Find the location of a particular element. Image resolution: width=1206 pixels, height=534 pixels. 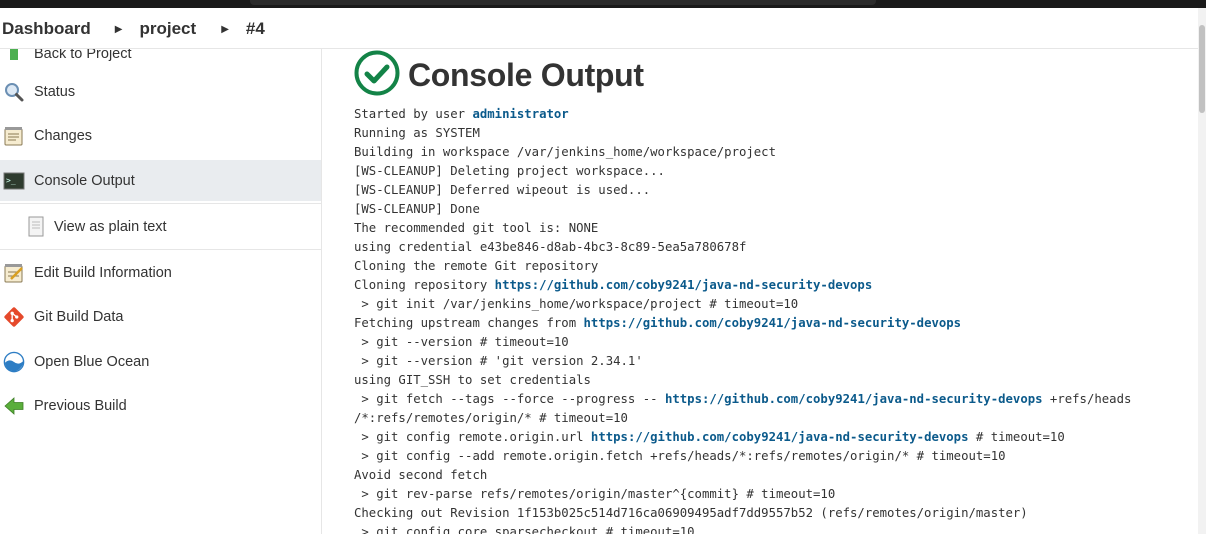

sidebar-item-label: Changes is located at coordinates (63, 136).